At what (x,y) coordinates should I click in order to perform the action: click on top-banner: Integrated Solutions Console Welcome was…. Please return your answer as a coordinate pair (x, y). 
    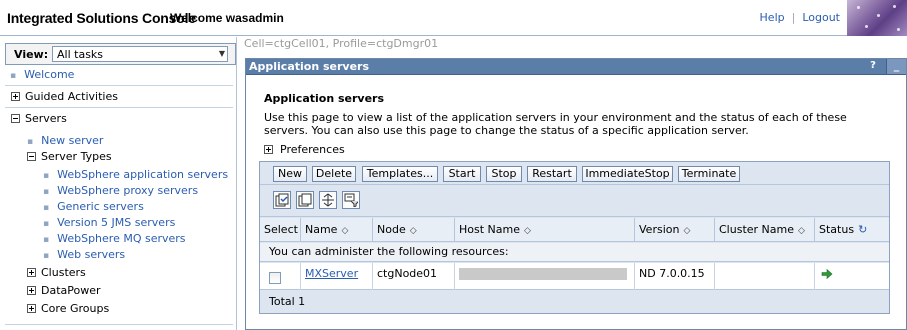
    Looking at the image, I should click on (453, 18).